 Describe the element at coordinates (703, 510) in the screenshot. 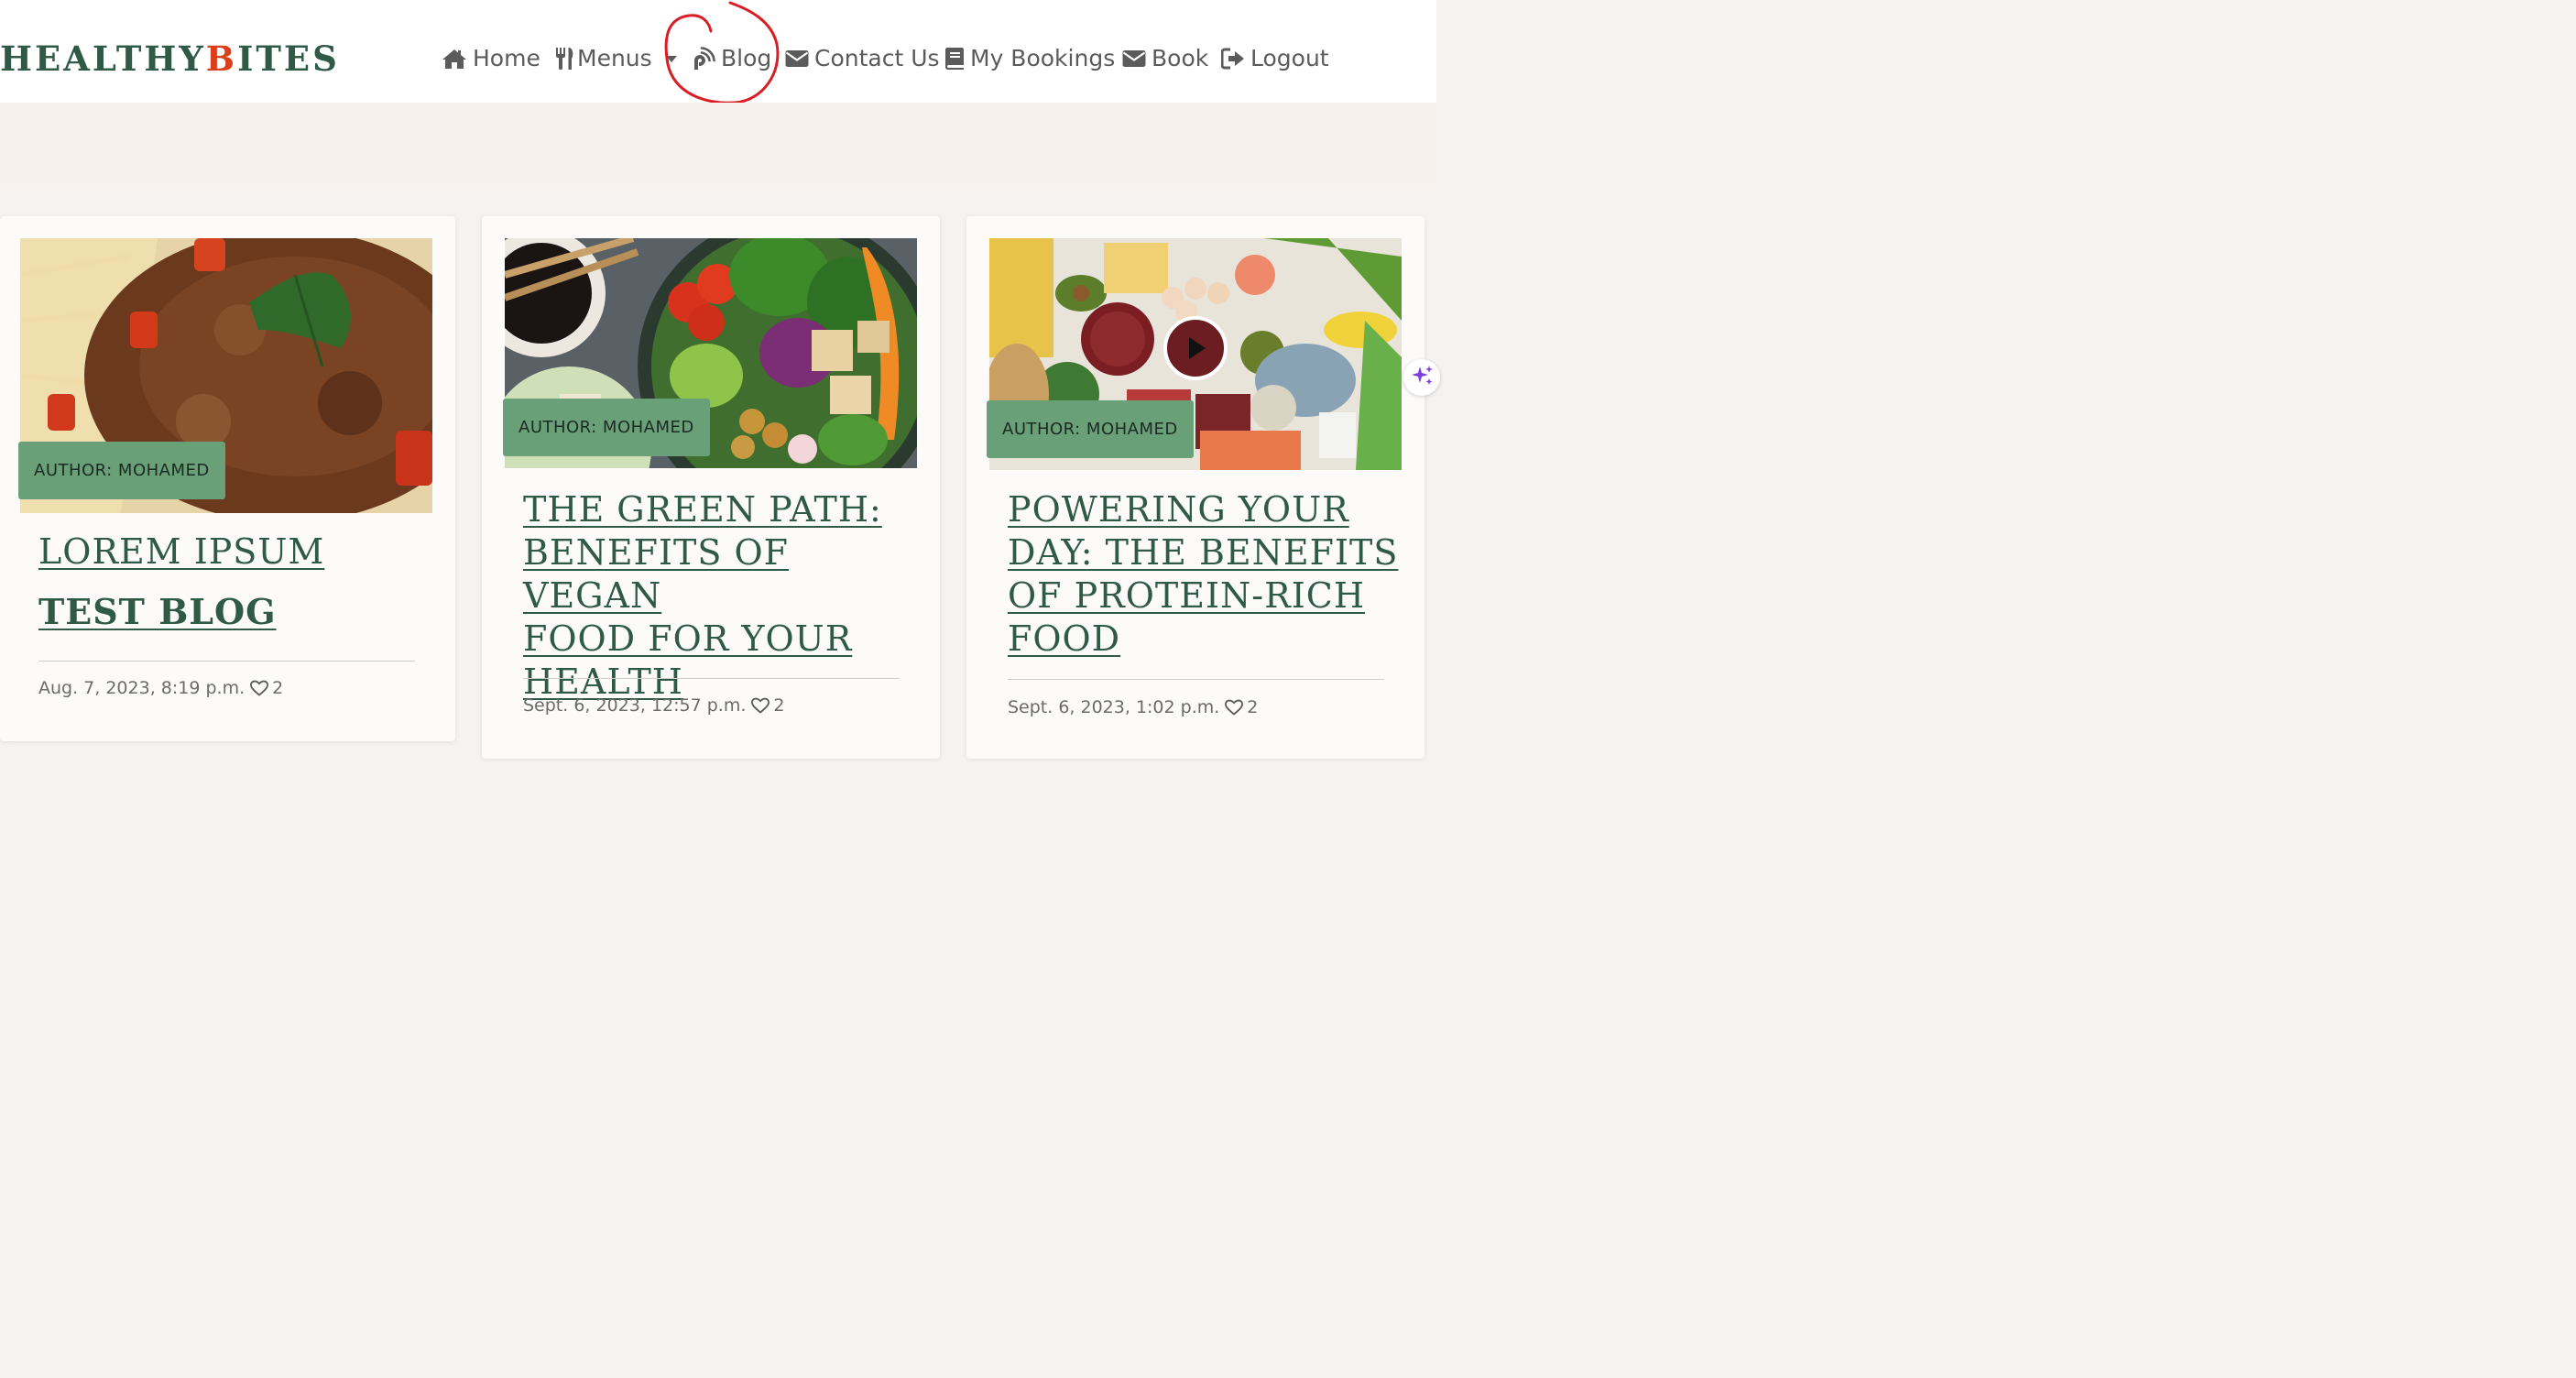

I see `post-title-line: THE GREEN PATH:` at that location.